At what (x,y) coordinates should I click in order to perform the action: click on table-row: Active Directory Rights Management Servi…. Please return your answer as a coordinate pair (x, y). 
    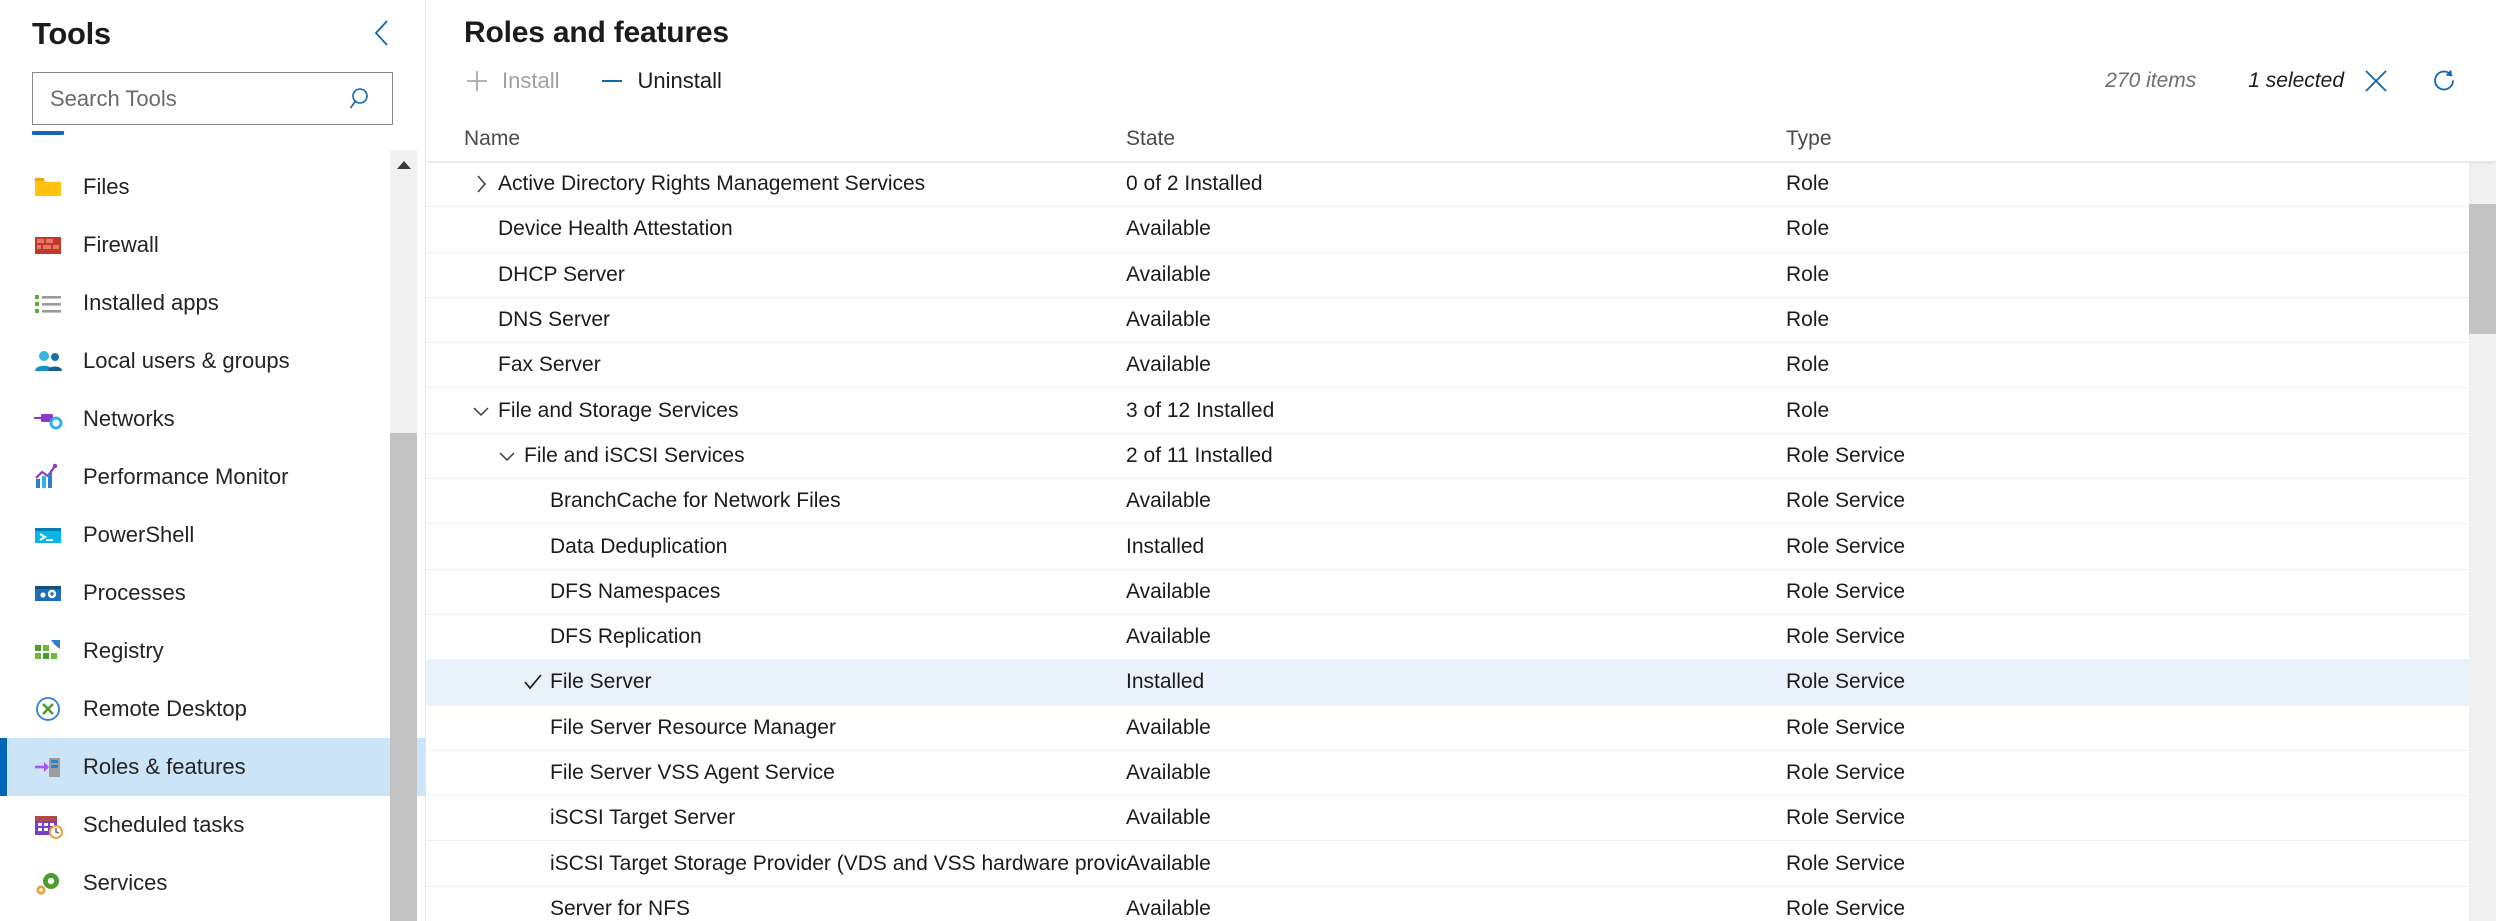
    Looking at the image, I should click on (1447, 185).